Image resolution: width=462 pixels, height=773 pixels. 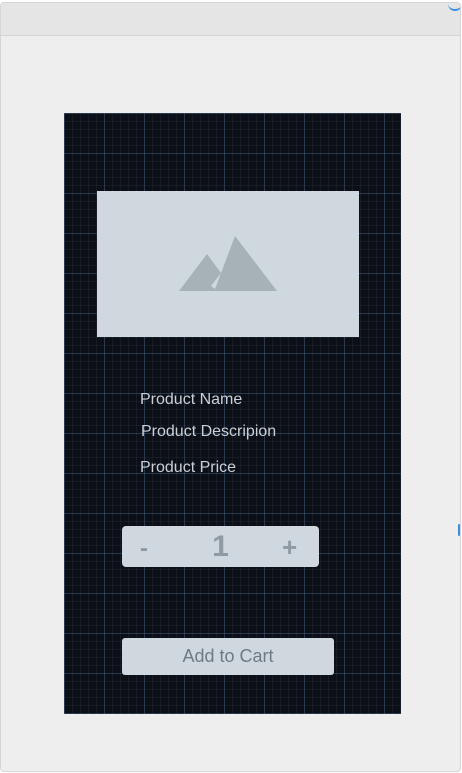 I want to click on product-name: Product Name, so click(x=191, y=399).